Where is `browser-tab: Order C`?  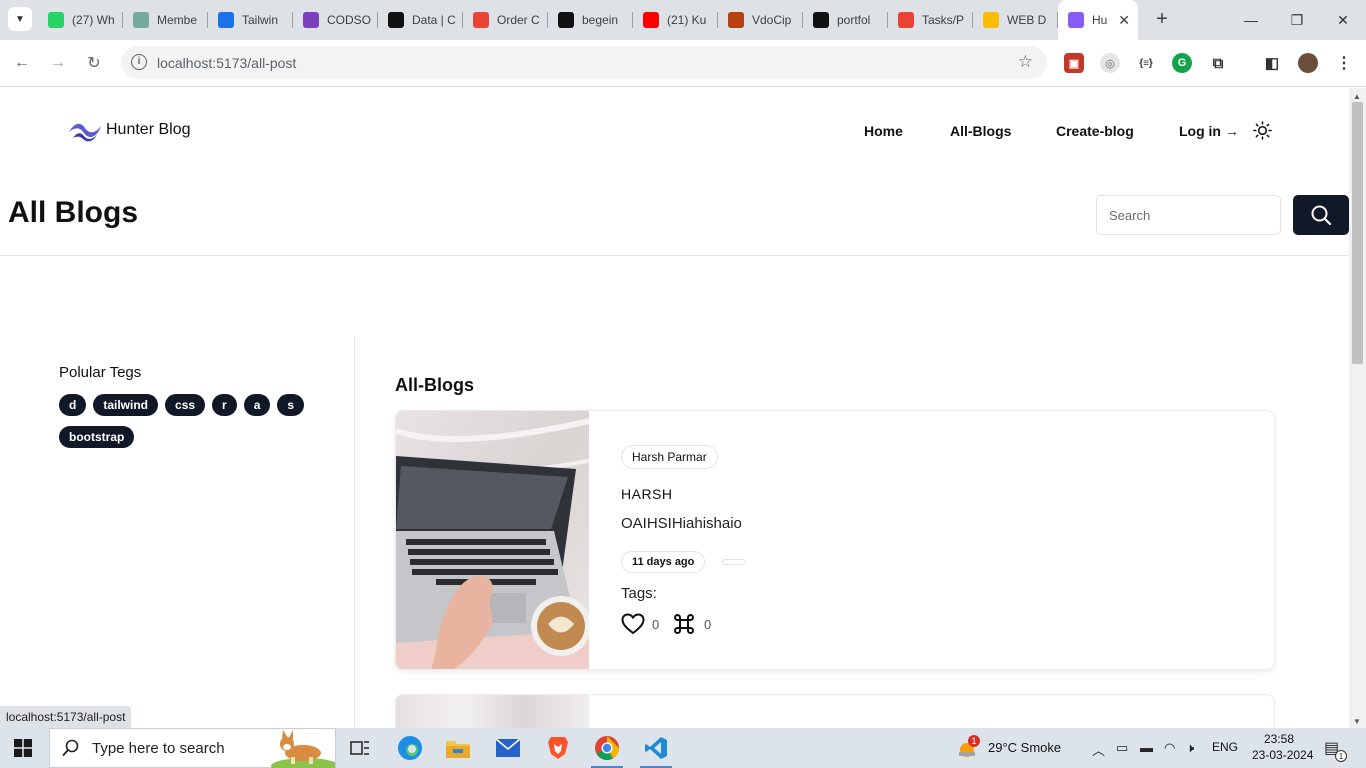 browser-tab: Order C is located at coordinates (505, 20).